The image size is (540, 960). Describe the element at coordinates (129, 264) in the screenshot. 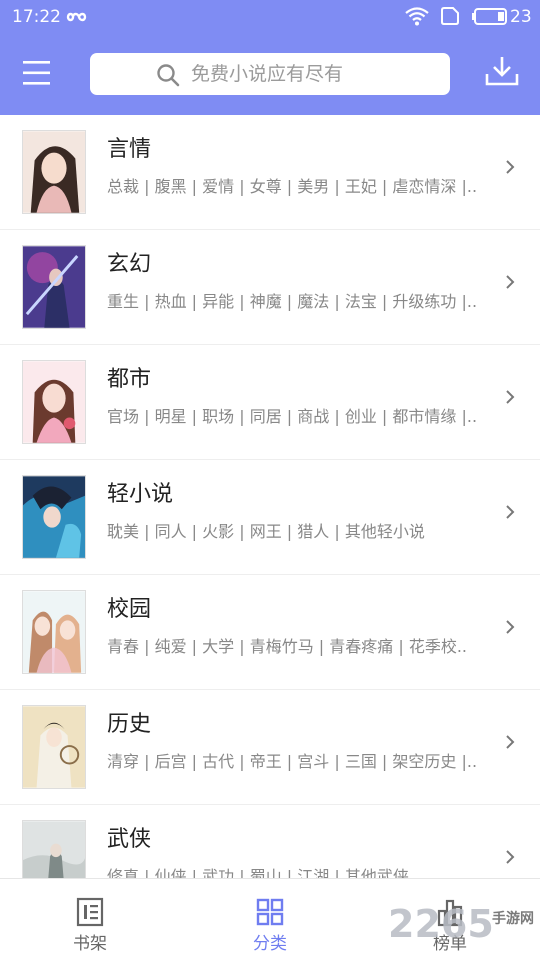

I see `category-title: 玄幻` at that location.